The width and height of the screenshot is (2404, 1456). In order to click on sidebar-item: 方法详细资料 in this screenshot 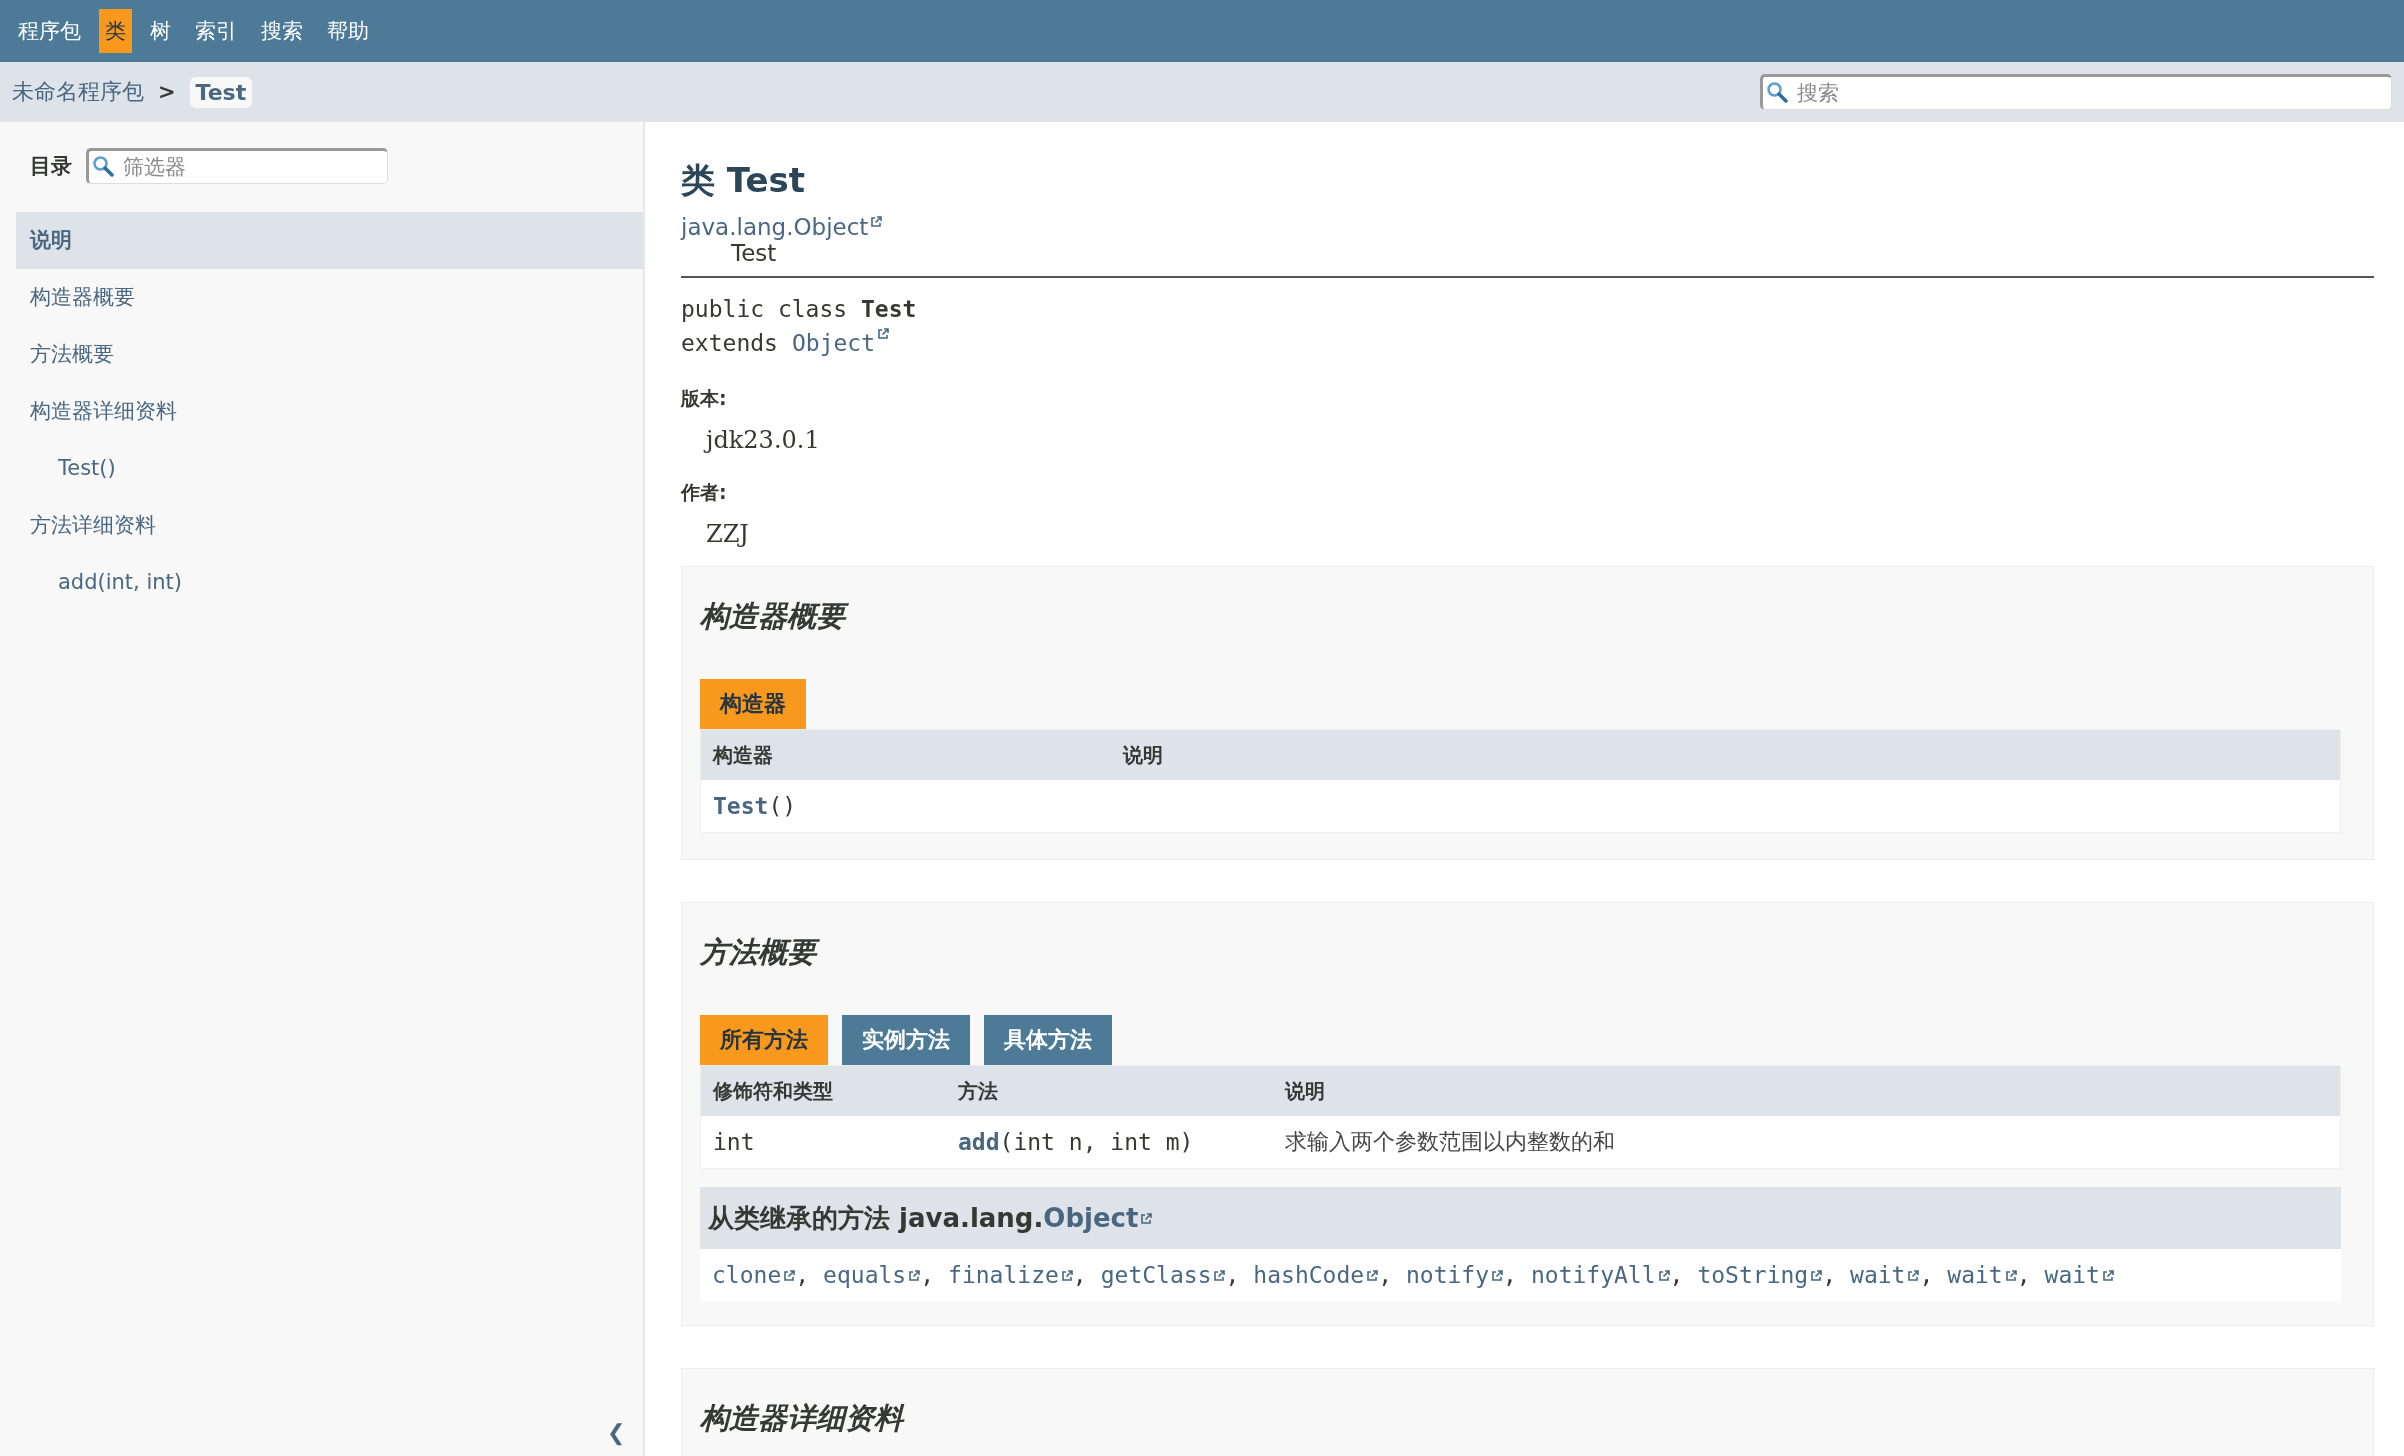, I will do `click(329, 525)`.